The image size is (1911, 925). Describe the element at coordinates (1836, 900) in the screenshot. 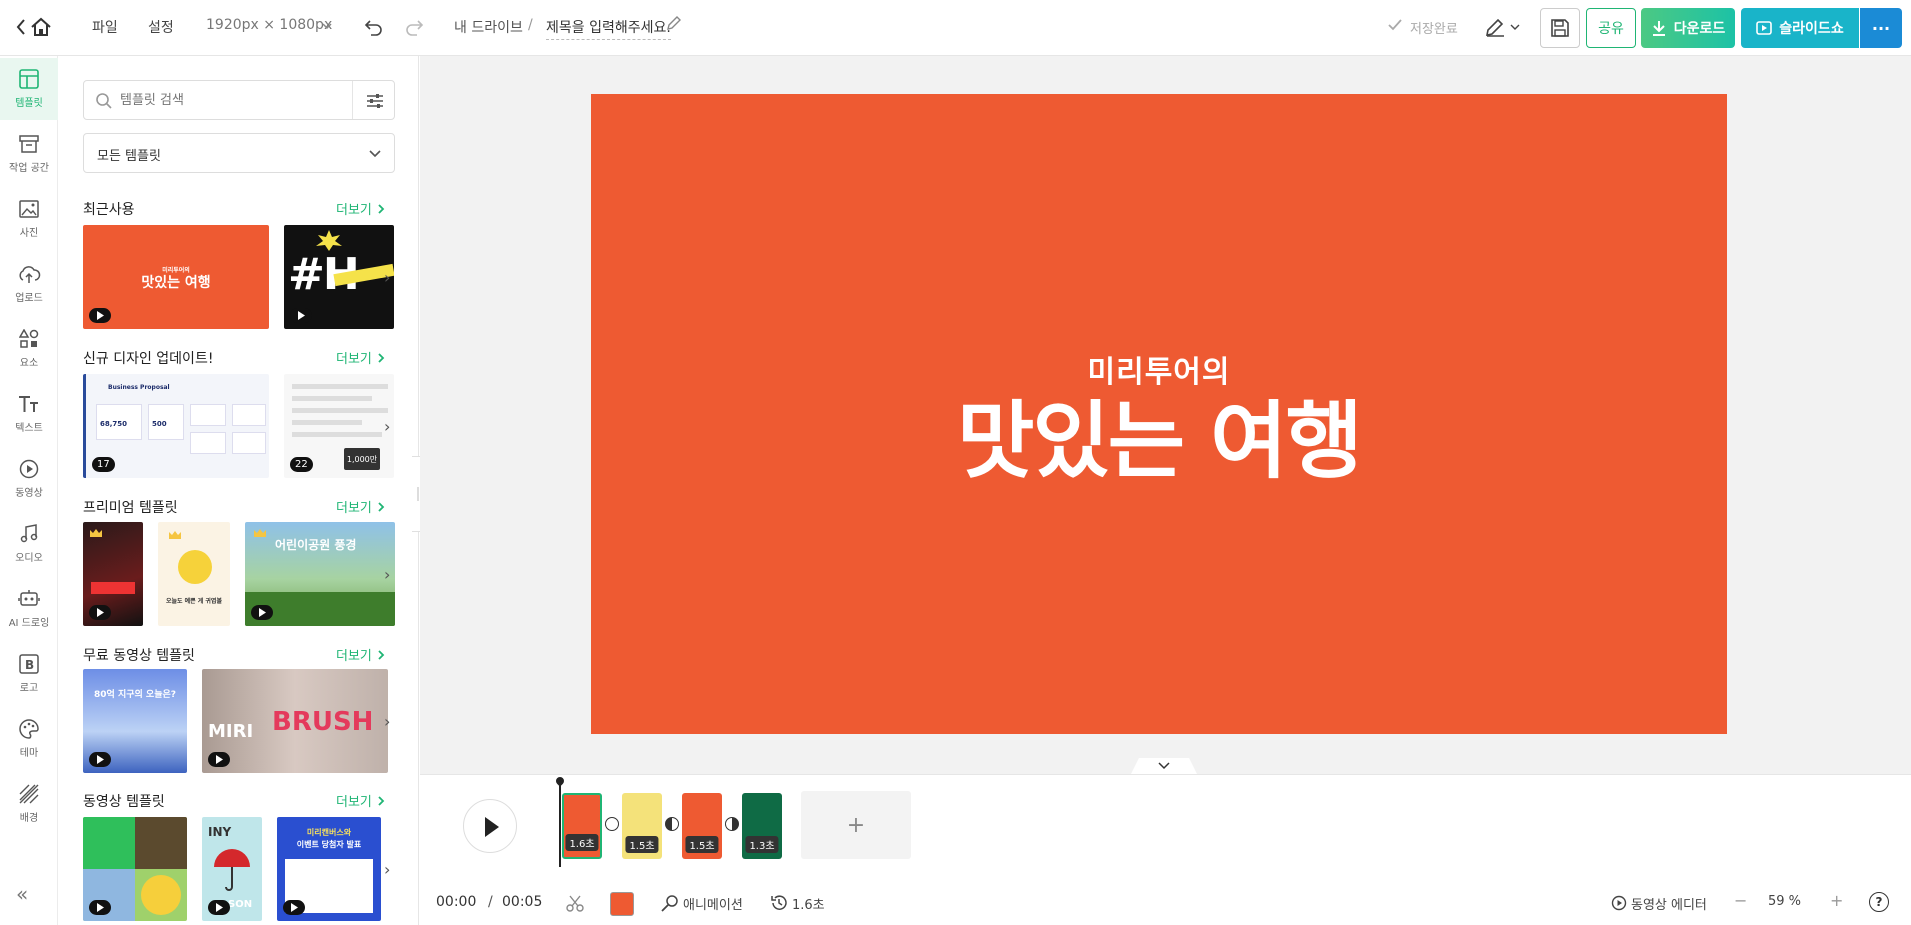

I see `zoom-in-button: +` at that location.